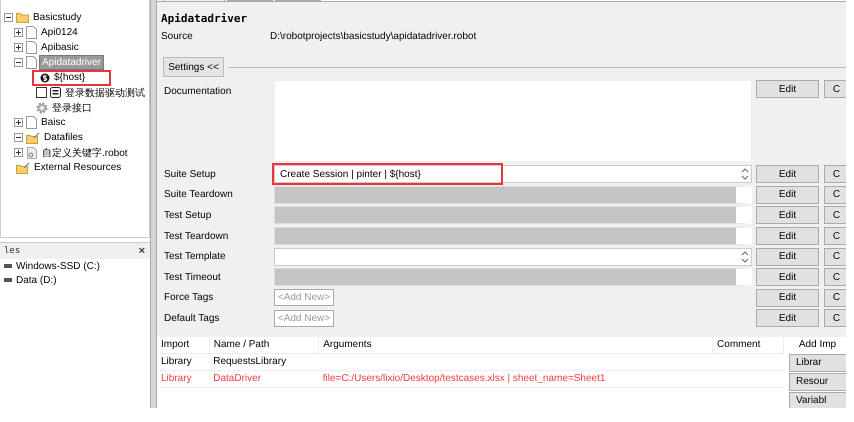 The width and height of the screenshot is (854, 422). Describe the element at coordinates (197, 236) in the screenshot. I see `setting-label: Test Teardown` at that location.